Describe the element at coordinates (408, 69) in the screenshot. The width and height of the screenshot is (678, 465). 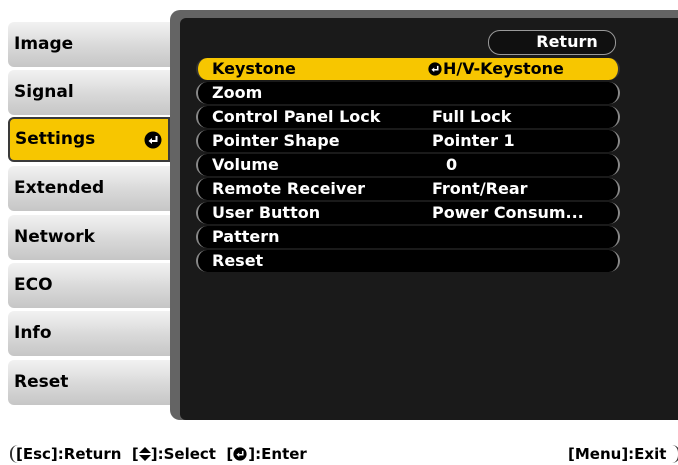
I see `menu-row-keystone: Keystone H/V-Keystone` at that location.